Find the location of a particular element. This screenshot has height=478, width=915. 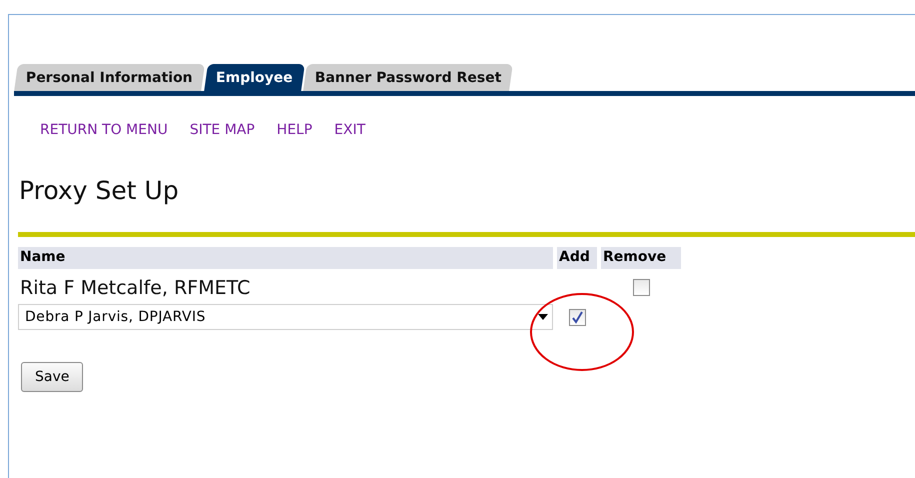

tab: Banner Password Reset is located at coordinates (408, 77).